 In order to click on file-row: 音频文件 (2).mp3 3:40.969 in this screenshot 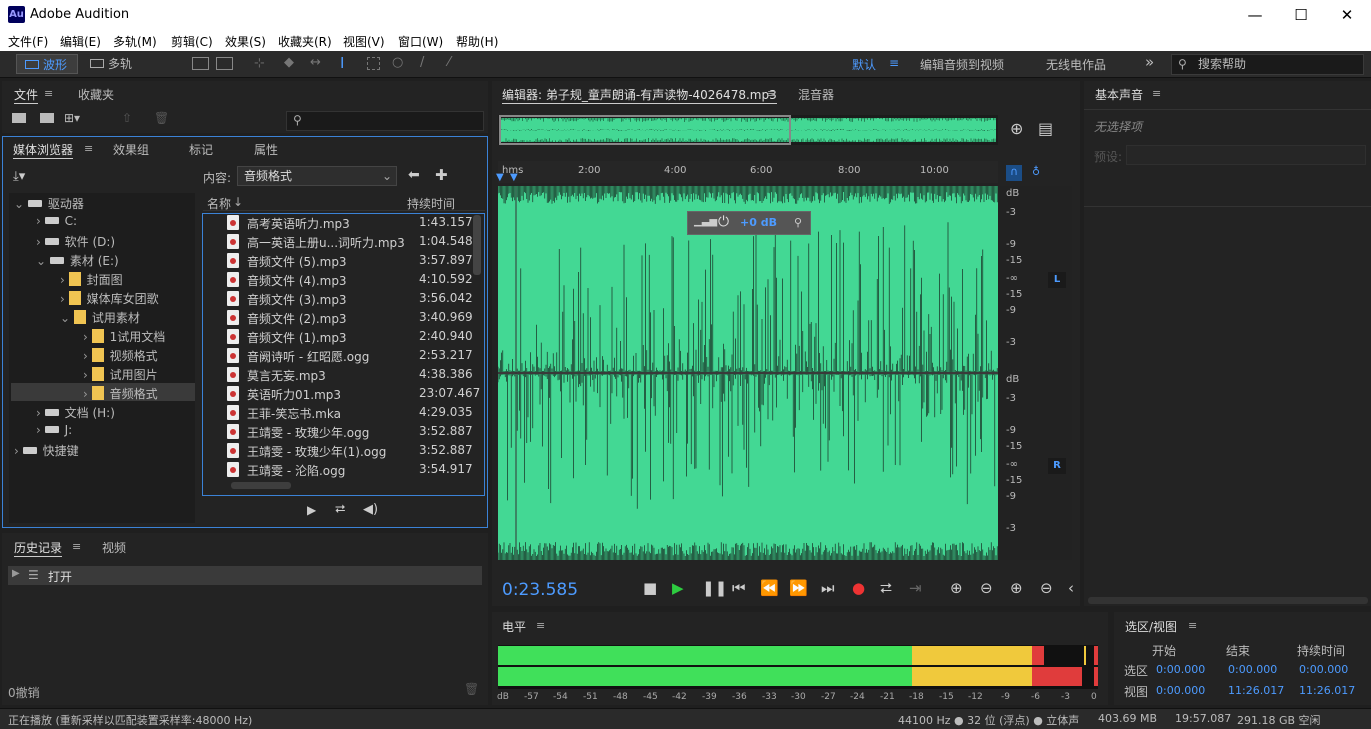, I will do `click(338, 317)`.